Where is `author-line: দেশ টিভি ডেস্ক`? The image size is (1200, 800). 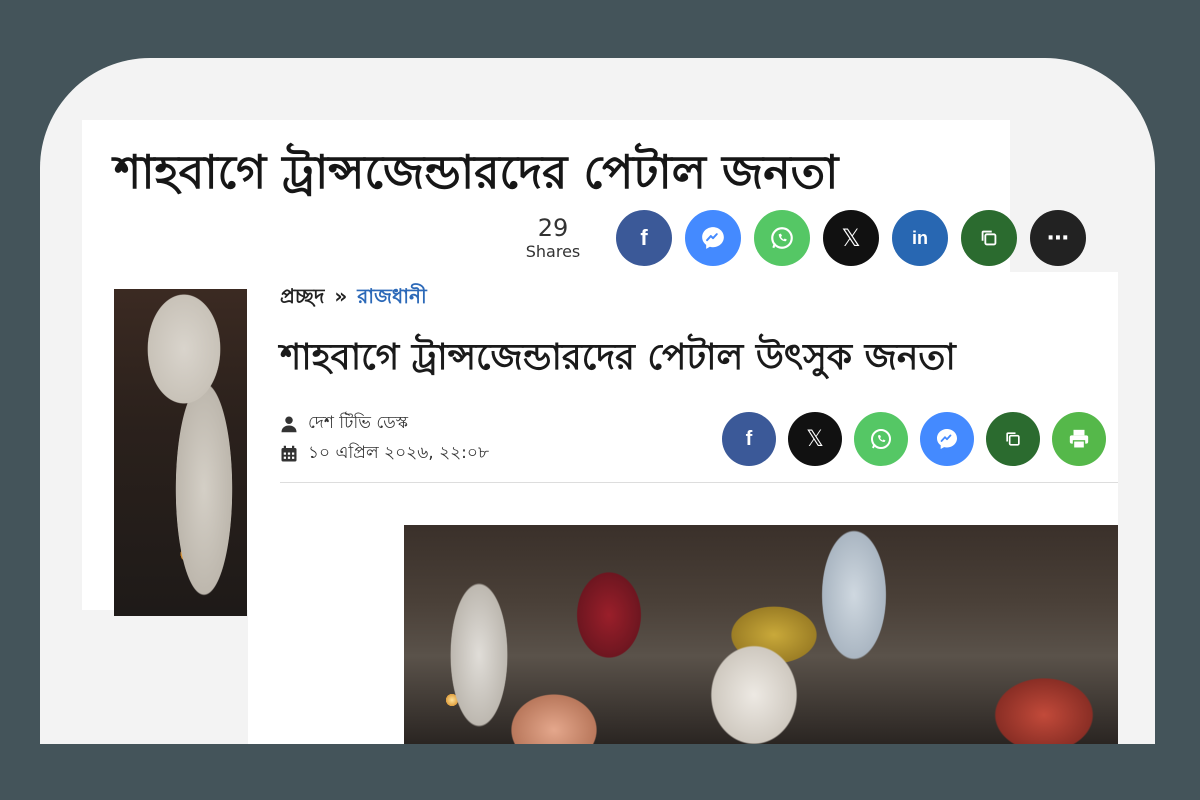 author-line: দেশ টিভি ডেস্ক is located at coordinates (344, 424).